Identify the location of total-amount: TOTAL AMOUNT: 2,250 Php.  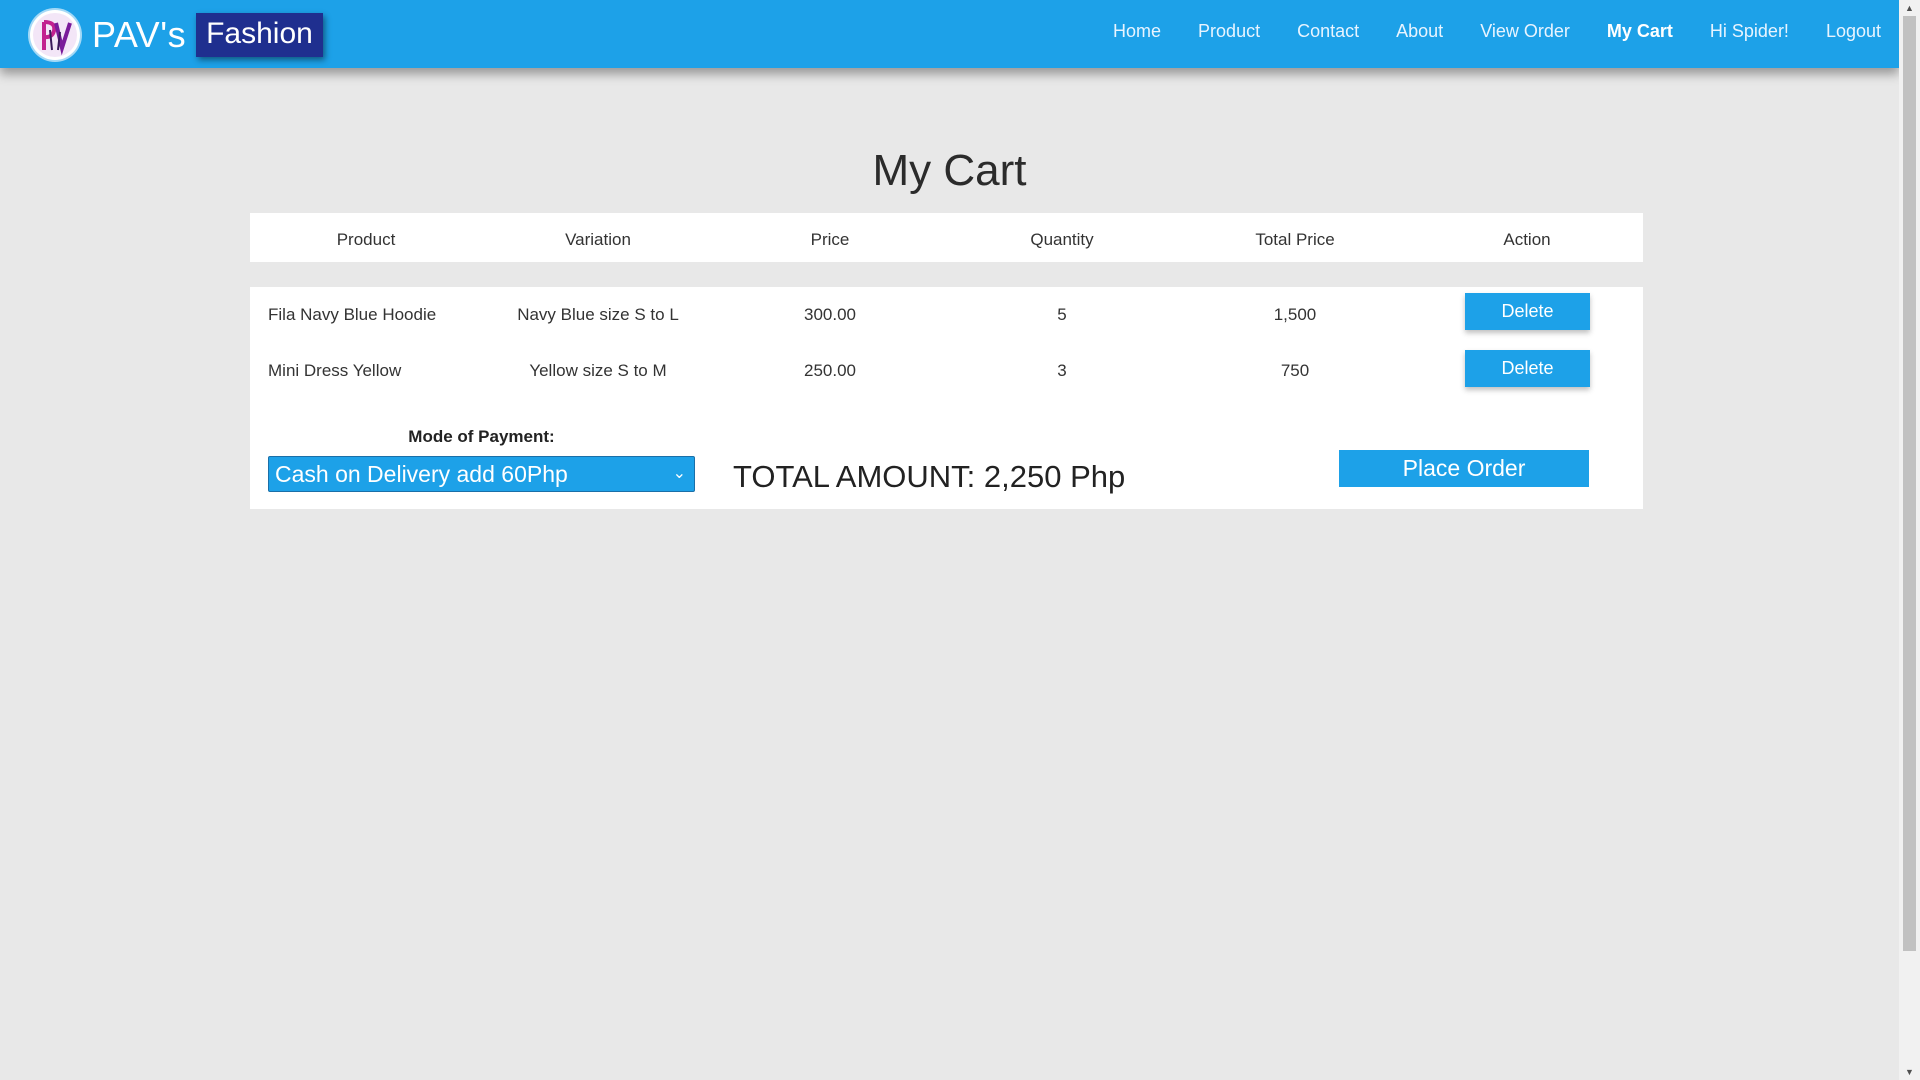
(929, 476).